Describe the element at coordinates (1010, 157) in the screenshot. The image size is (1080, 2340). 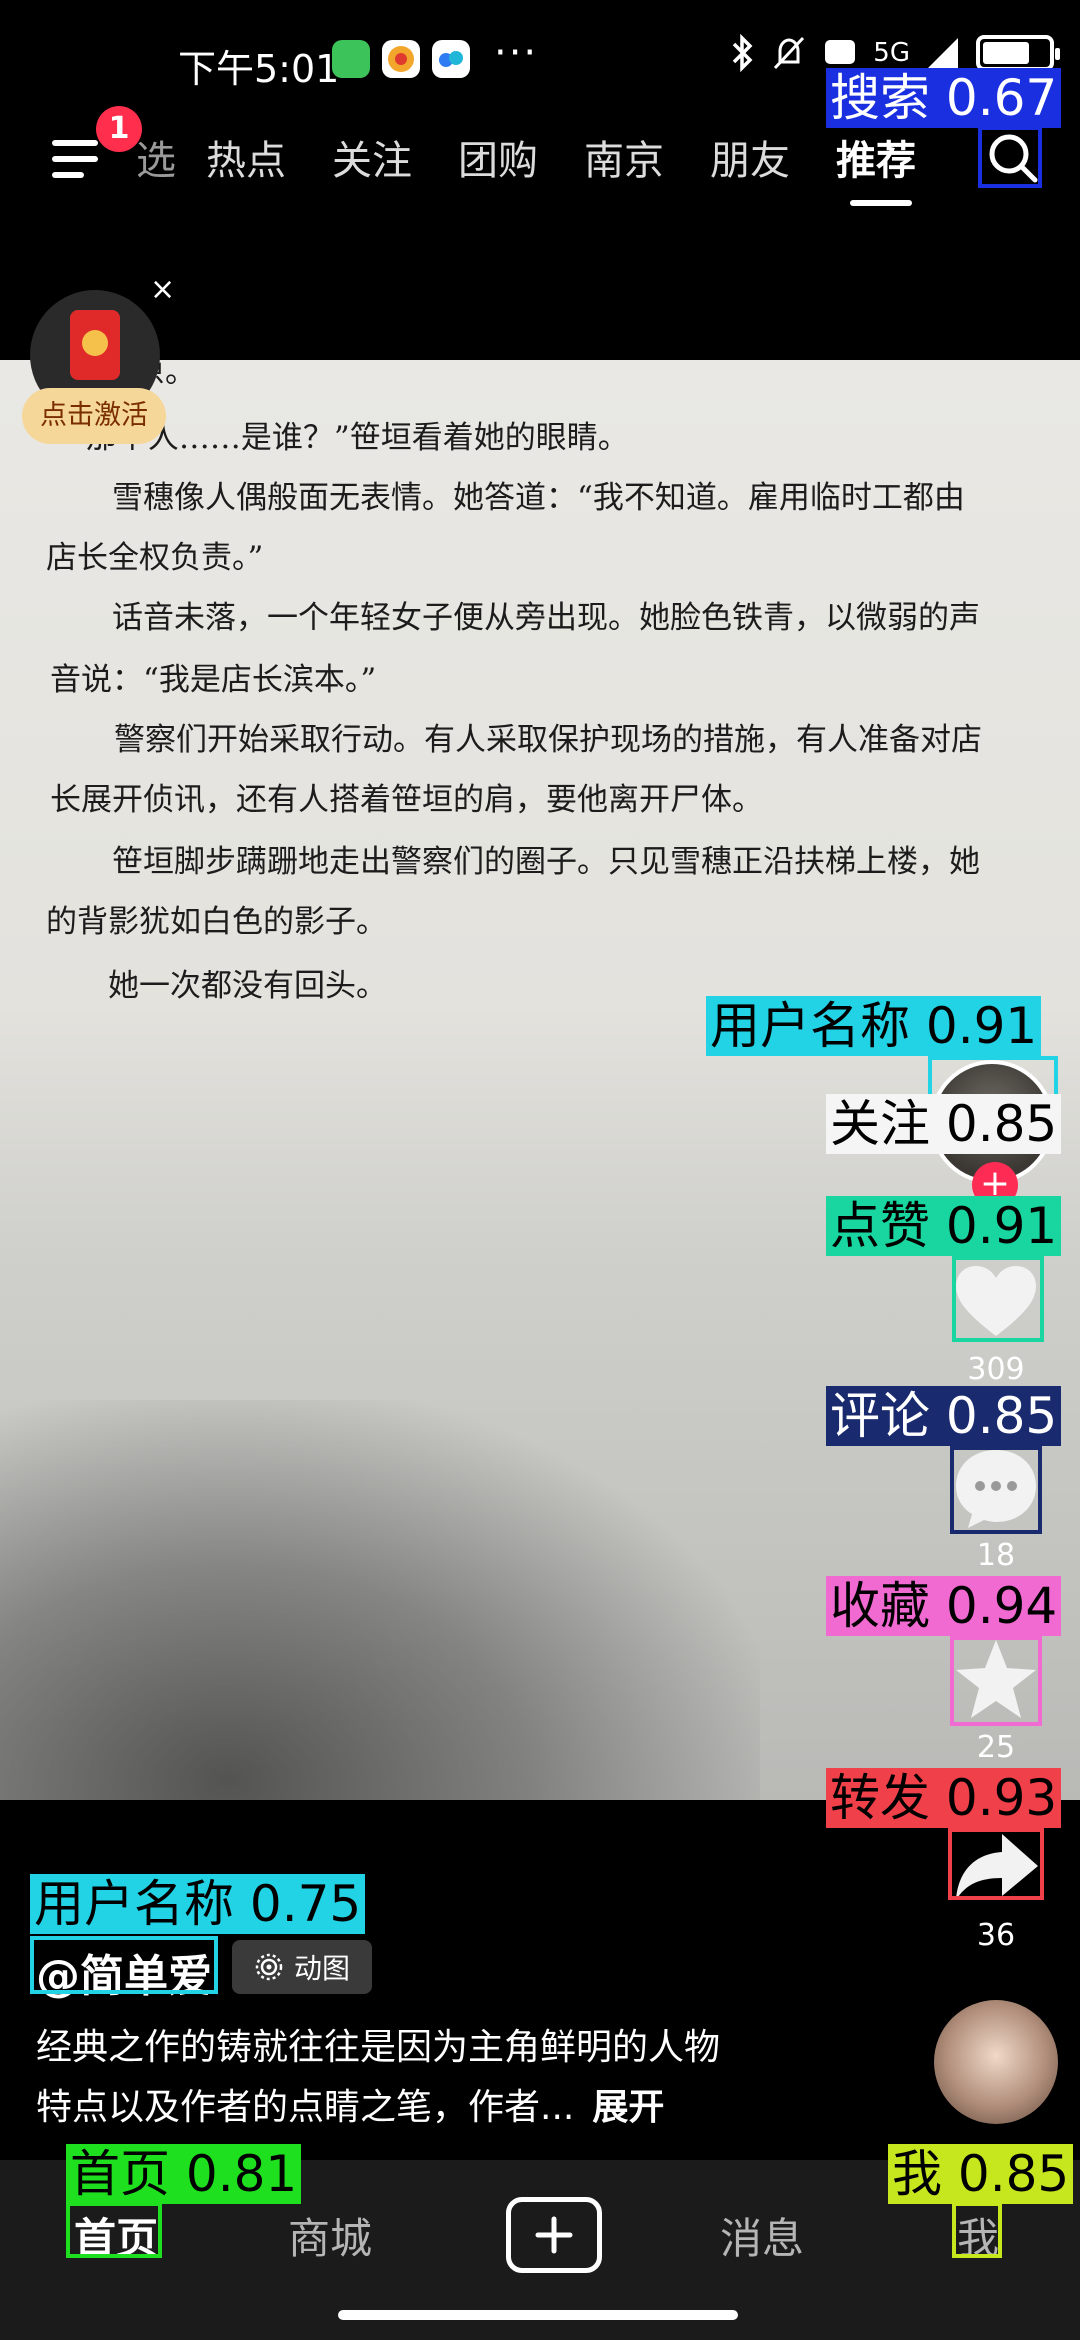
I see `detection-box-search` at that location.